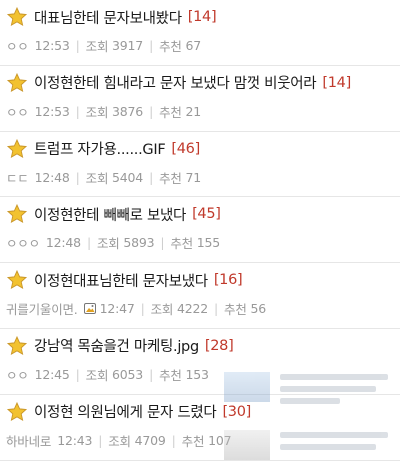 This screenshot has height=461, width=400. Describe the element at coordinates (42, 308) in the screenshot. I see `post-author: 귀를기울이면.` at that location.